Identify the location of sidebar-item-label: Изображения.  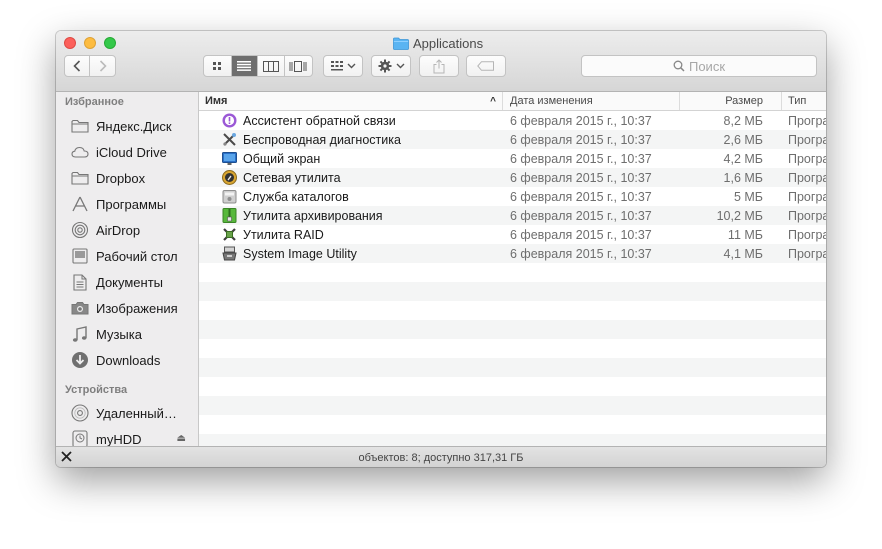
(137, 308).